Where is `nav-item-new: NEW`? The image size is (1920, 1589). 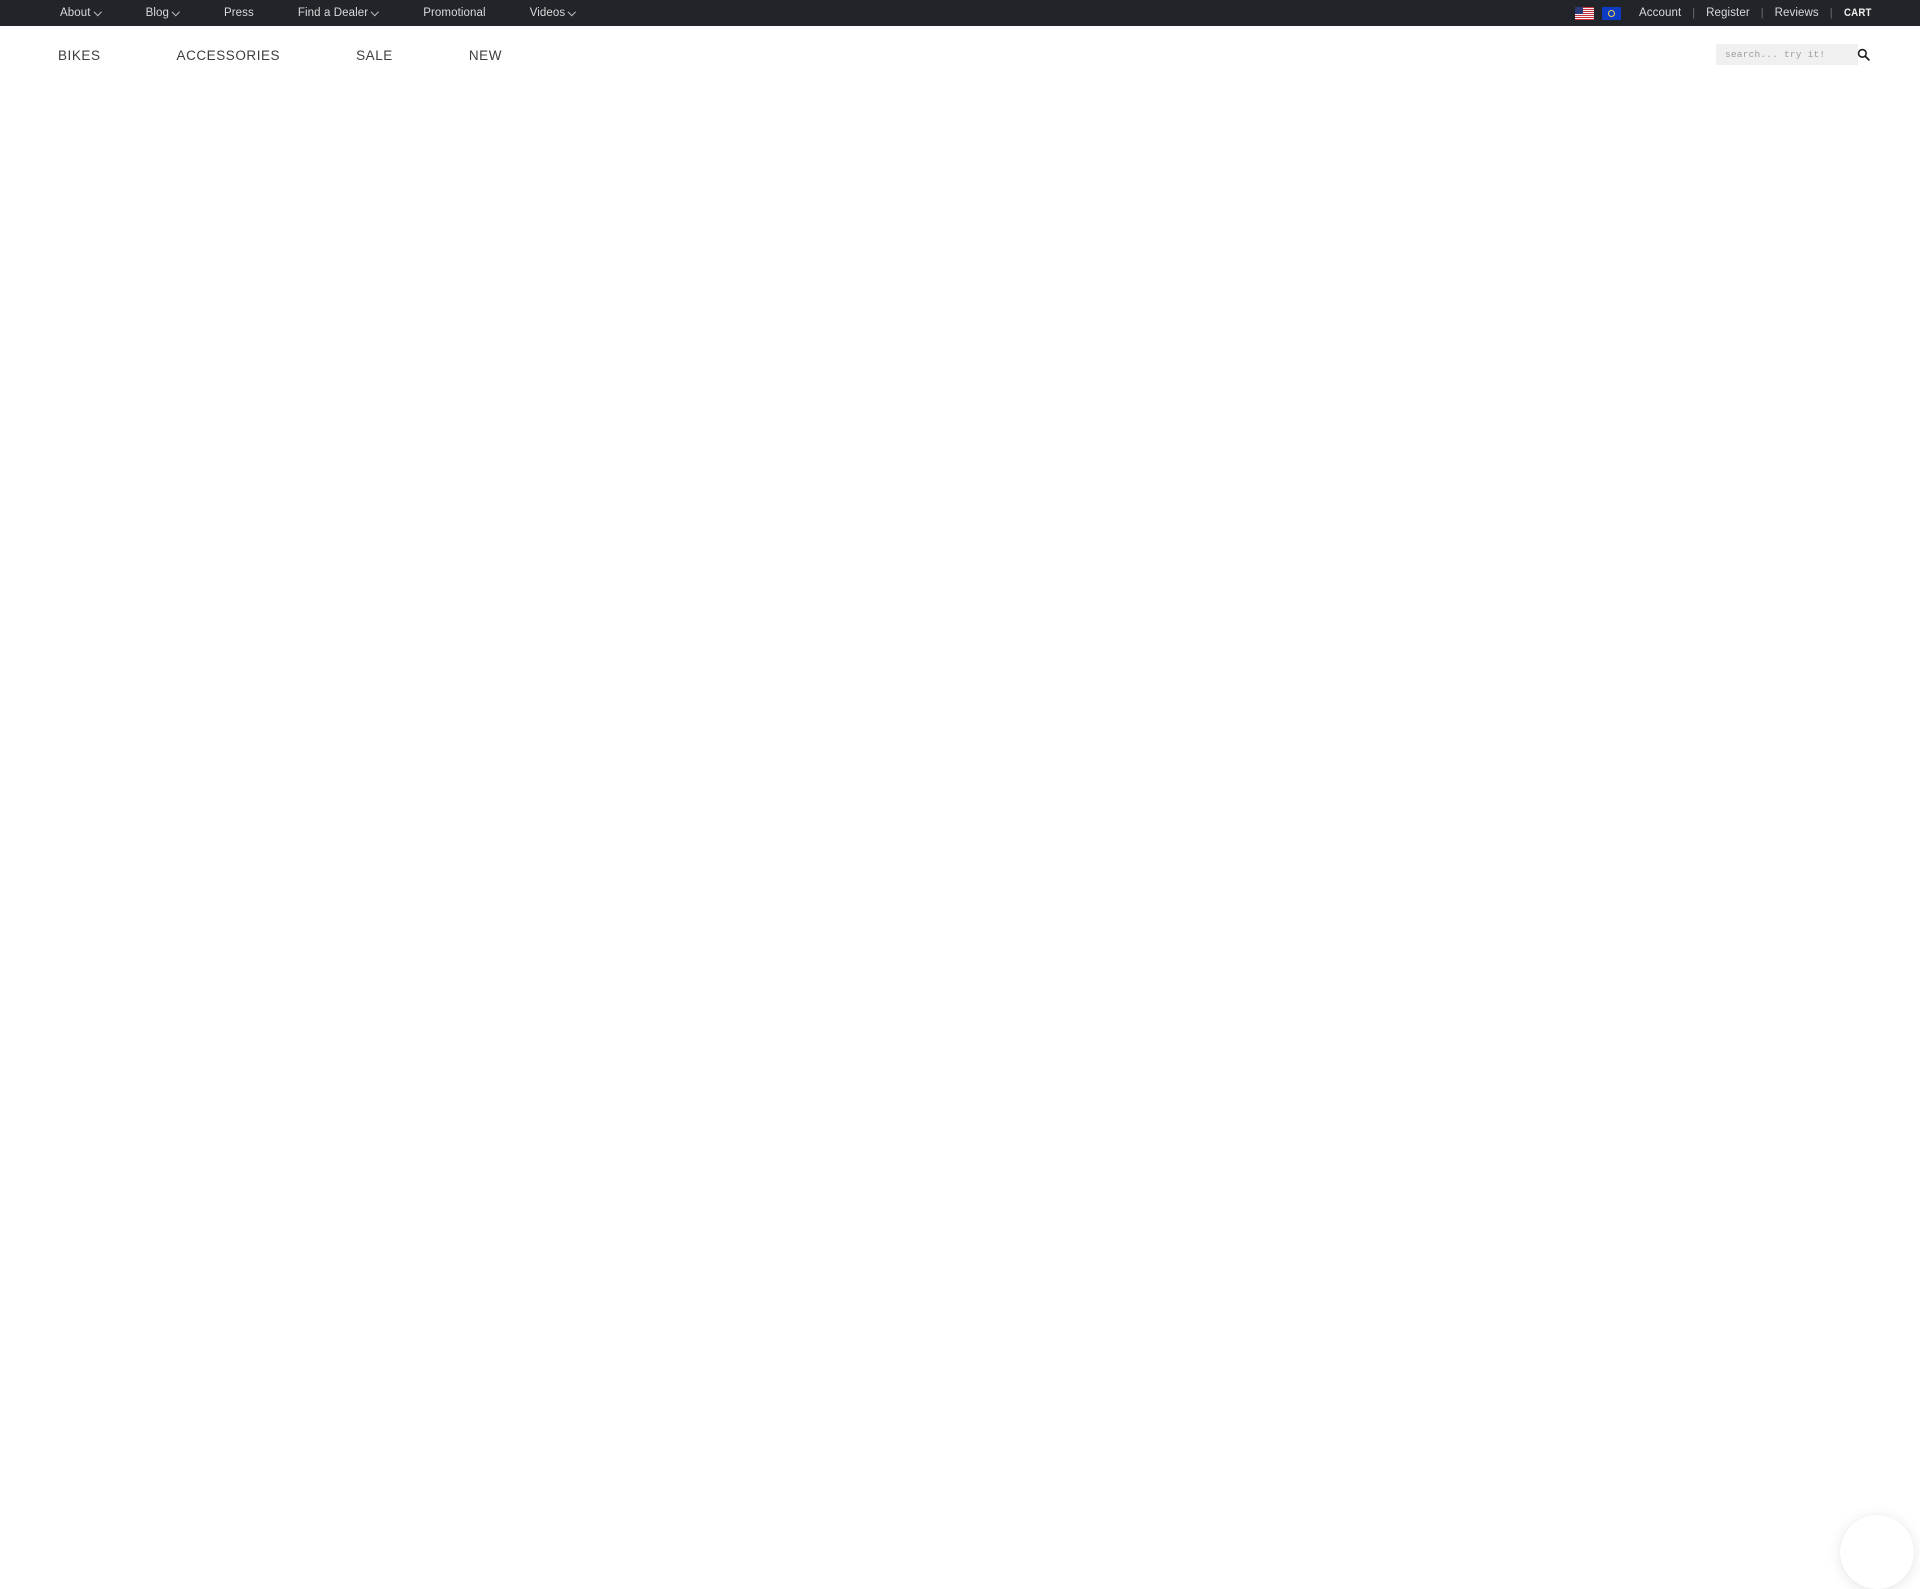
nav-item-new: NEW is located at coordinates (485, 56).